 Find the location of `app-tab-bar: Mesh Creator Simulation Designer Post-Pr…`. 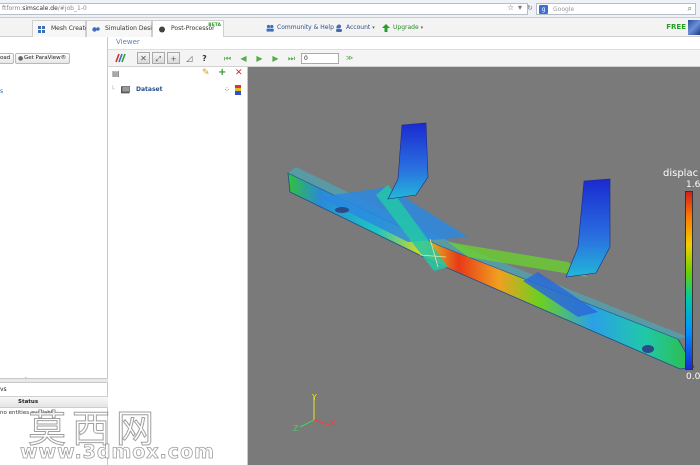

app-tab-bar: Mesh Creator Simulation Designer Post-Pr… is located at coordinates (350, 28).